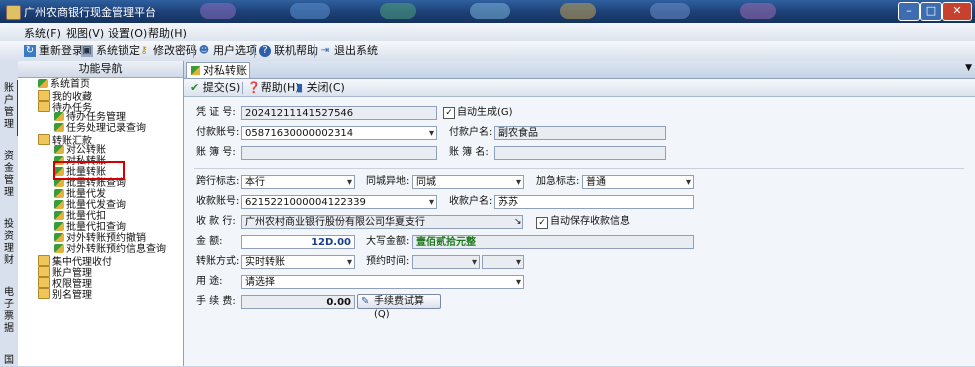 The height and width of the screenshot is (367, 975). I want to click on user-icon: ☻, so click(204, 50).